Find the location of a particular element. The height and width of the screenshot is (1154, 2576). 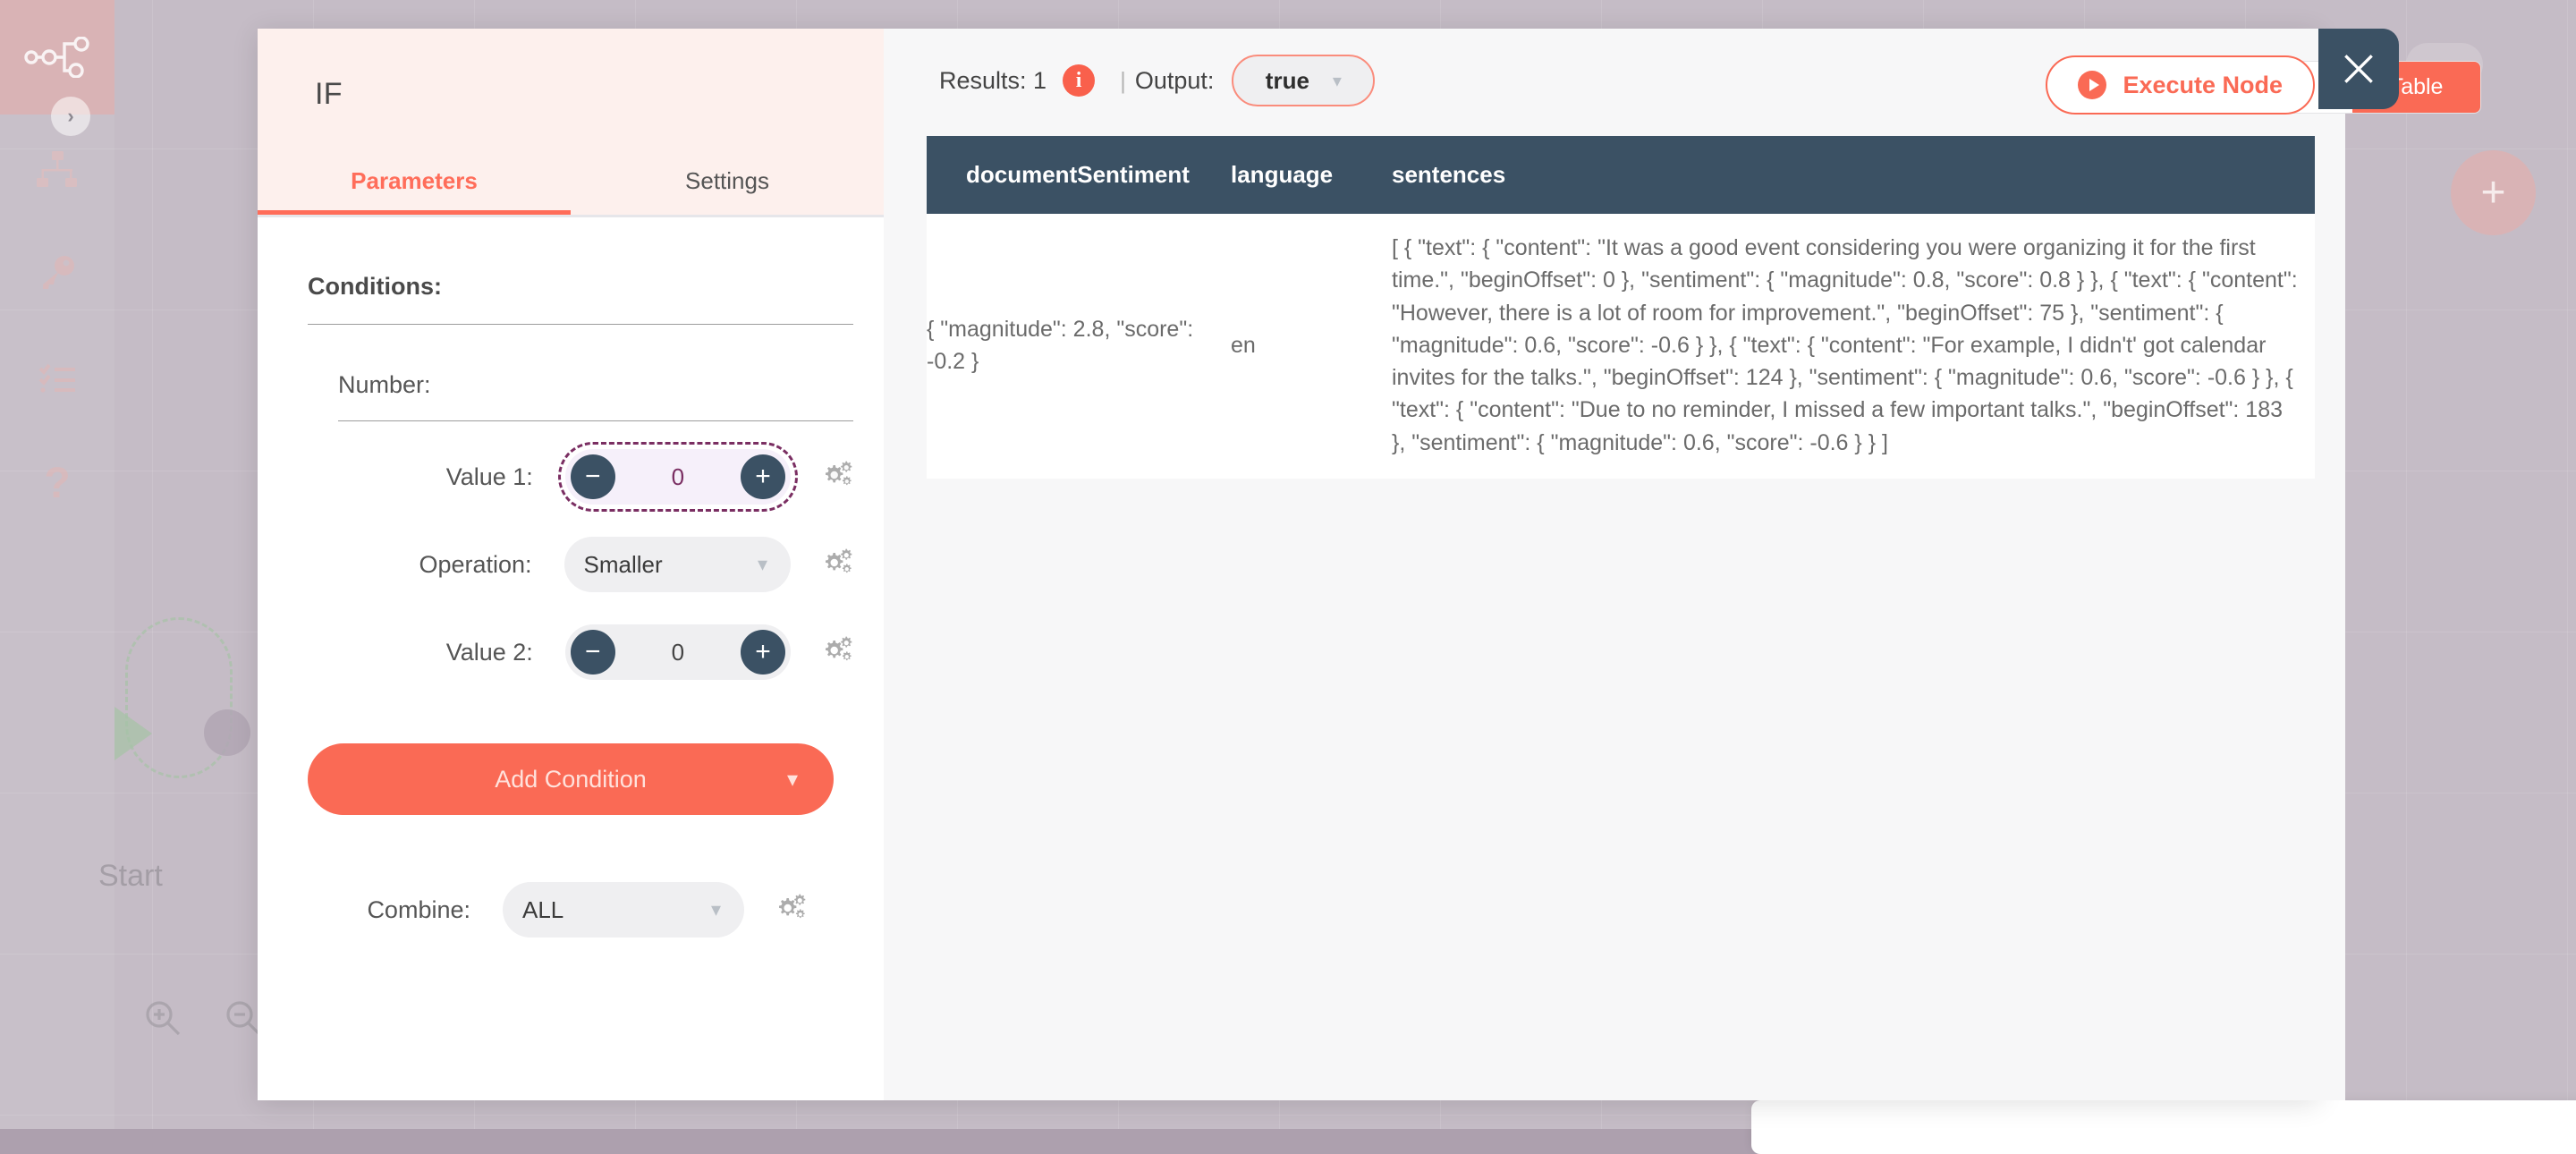

value1-stepper: − 0 + is located at coordinates (678, 477).